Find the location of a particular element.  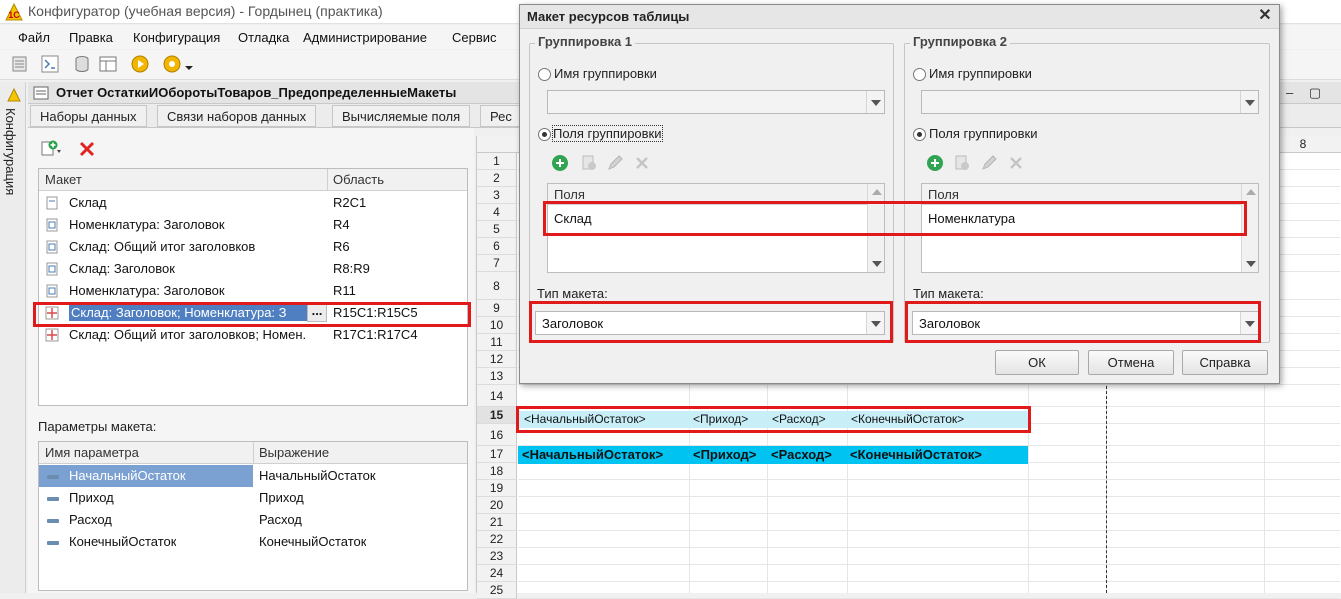

cancel-button: Отмена is located at coordinates (1131, 362).